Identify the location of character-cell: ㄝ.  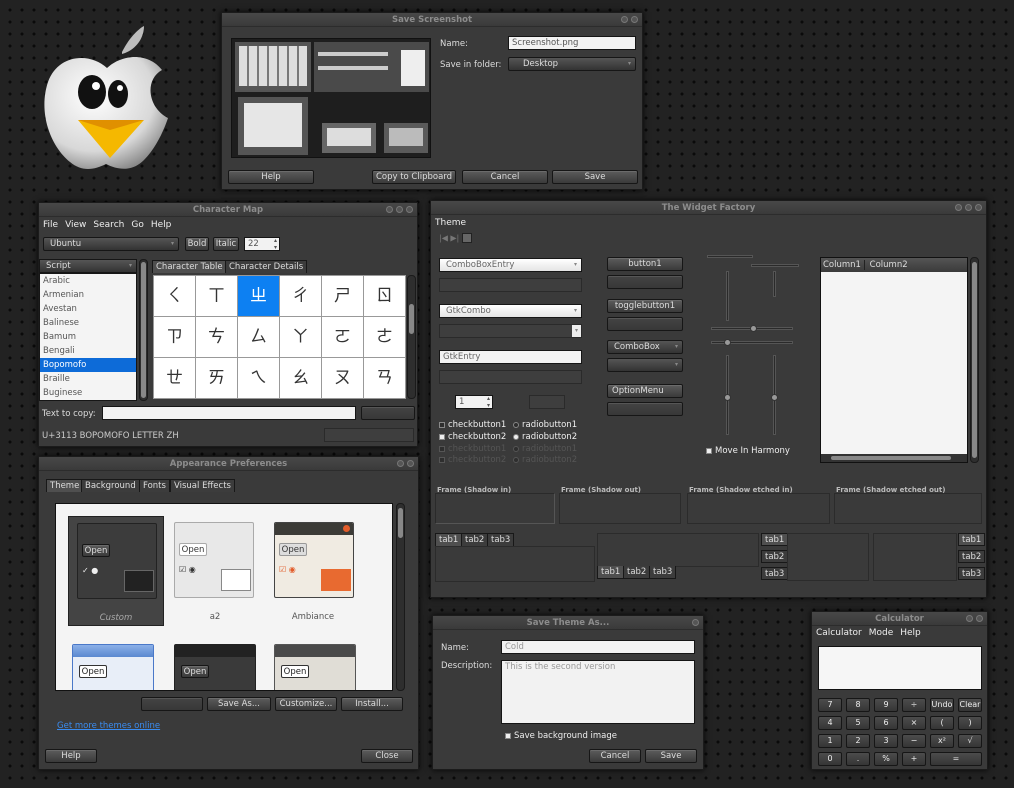
(175, 378).